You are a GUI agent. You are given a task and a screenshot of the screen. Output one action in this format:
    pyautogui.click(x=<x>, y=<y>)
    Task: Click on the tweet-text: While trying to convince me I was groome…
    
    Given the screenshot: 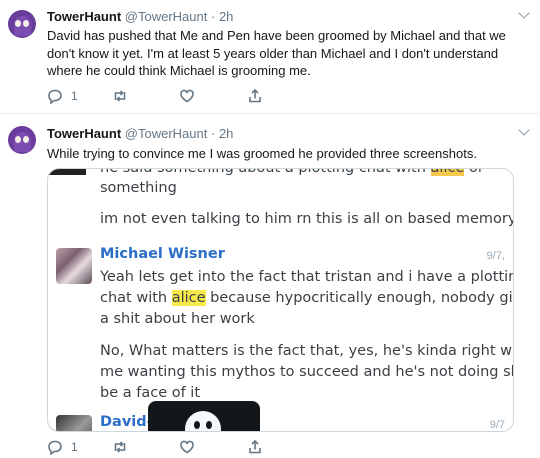 What is the action you would take?
    pyautogui.click(x=262, y=153)
    